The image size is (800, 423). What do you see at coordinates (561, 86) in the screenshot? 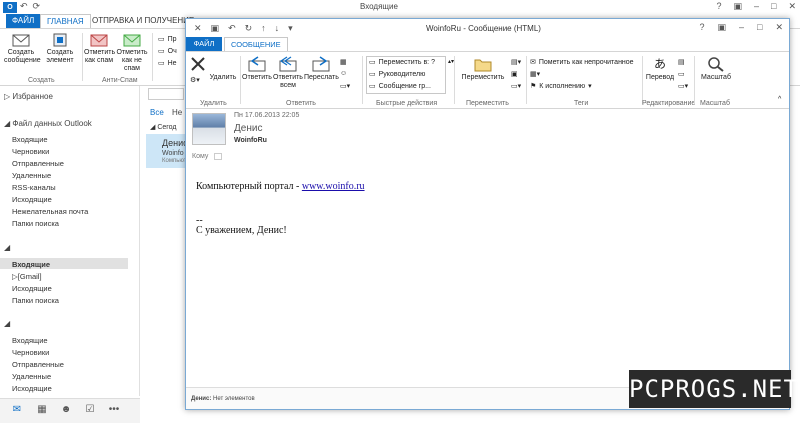
I see `follow-up-button: ⚑ К исполнению ▾` at bounding box center [561, 86].